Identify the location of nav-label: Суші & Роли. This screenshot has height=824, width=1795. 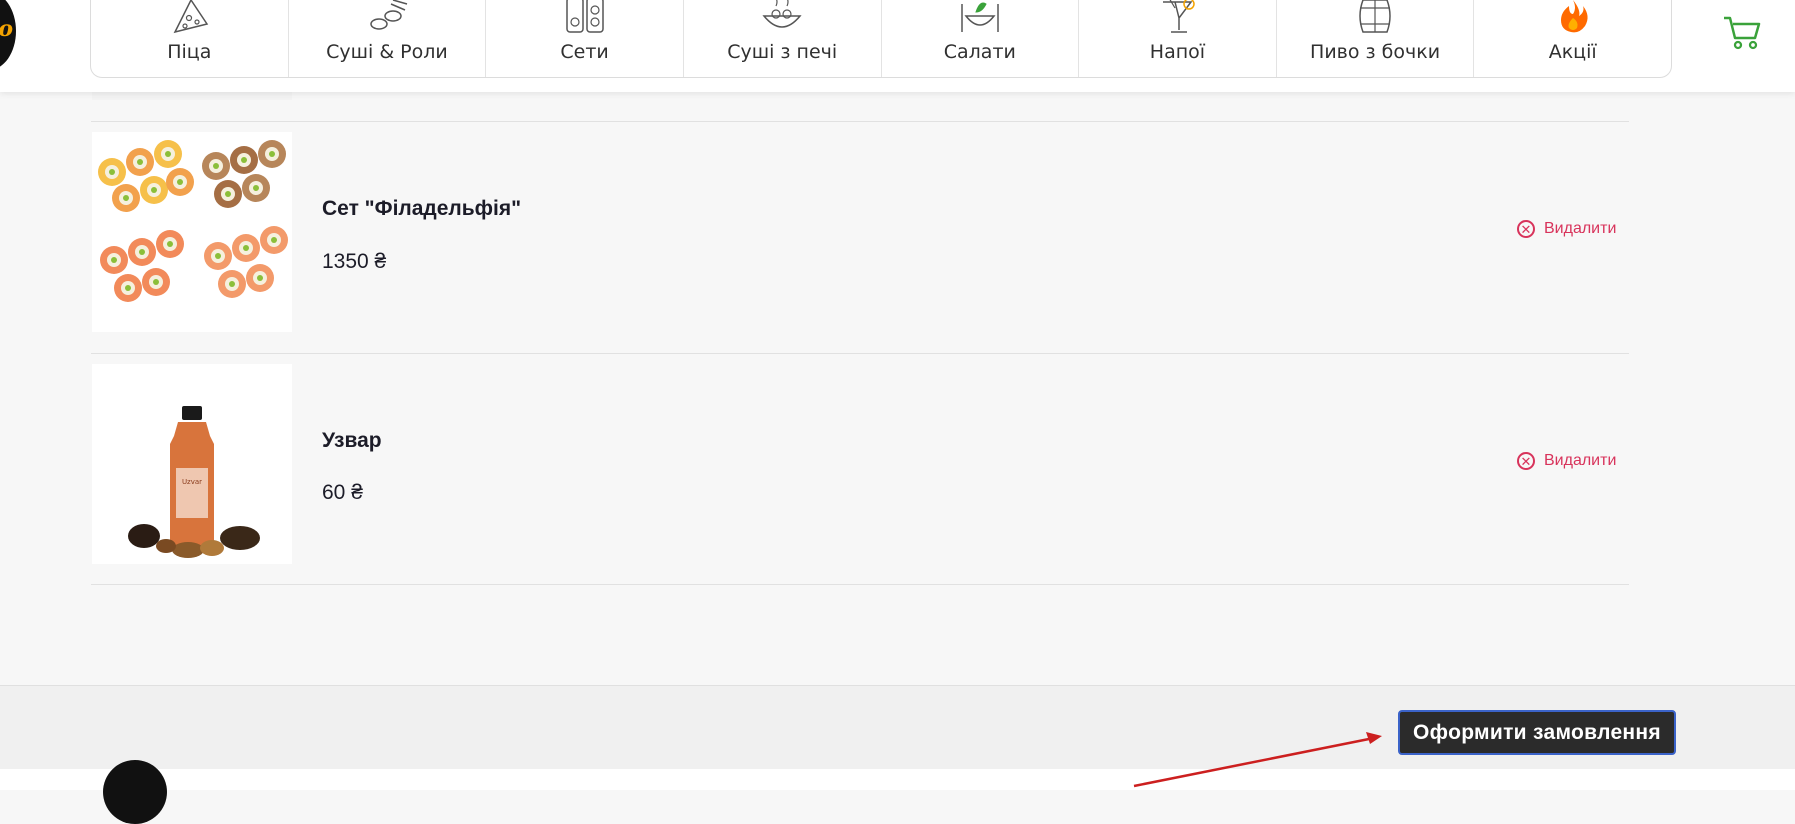
(387, 52).